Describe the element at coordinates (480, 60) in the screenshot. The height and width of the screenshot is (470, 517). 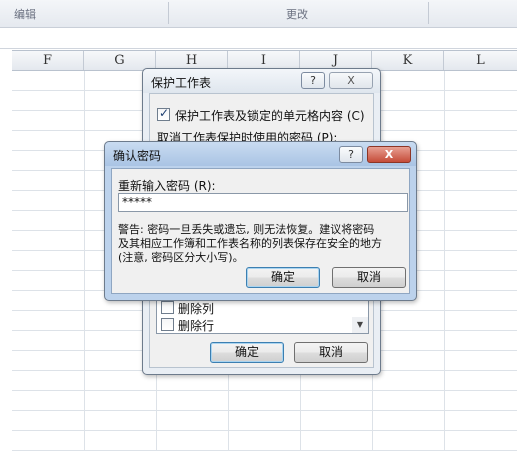
I see `column-header: L` at that location.